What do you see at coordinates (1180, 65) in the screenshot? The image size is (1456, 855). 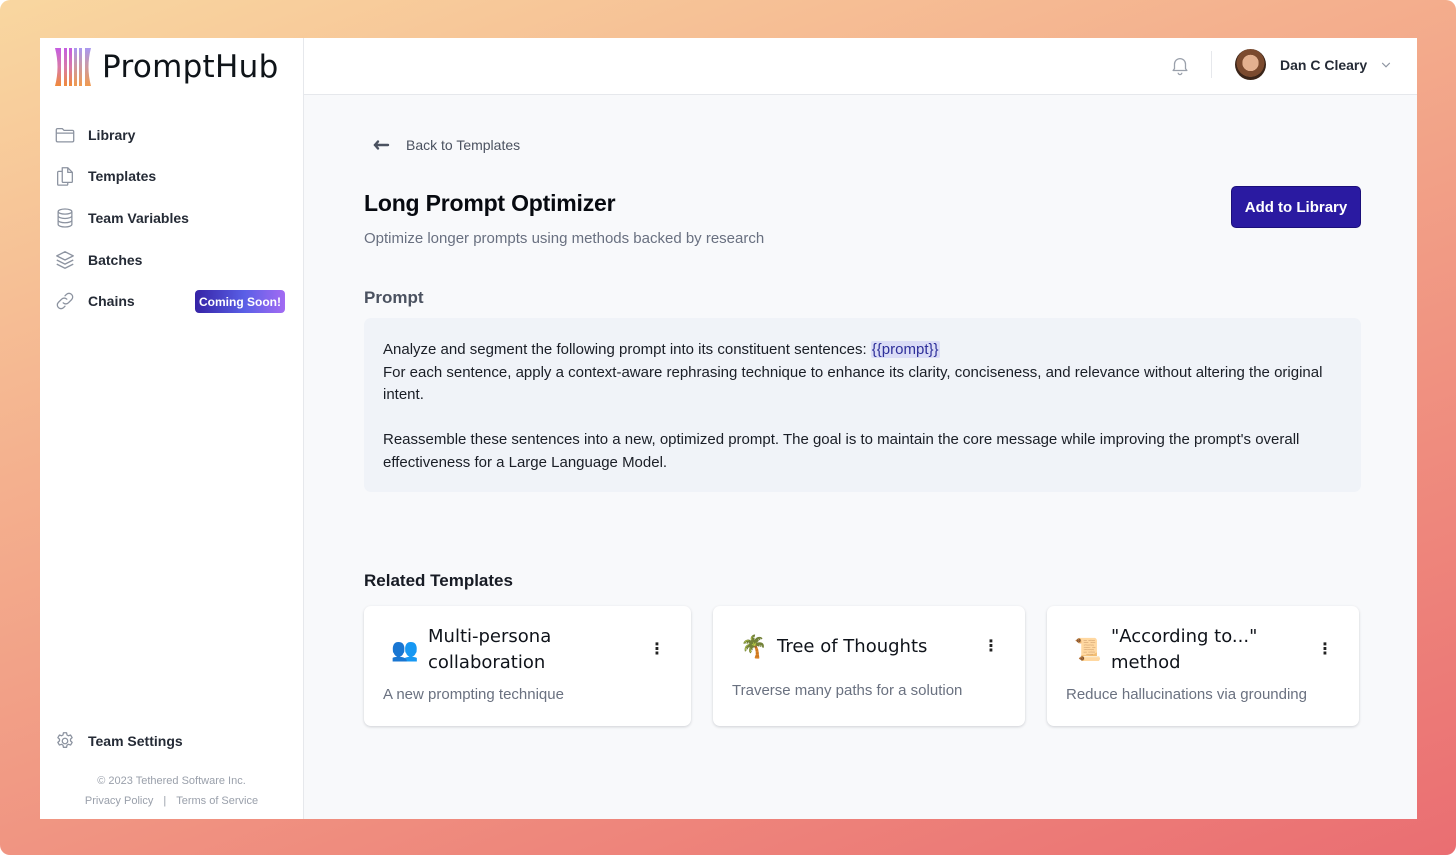 I see `bell-icon` at bounding box center [1180, 65].